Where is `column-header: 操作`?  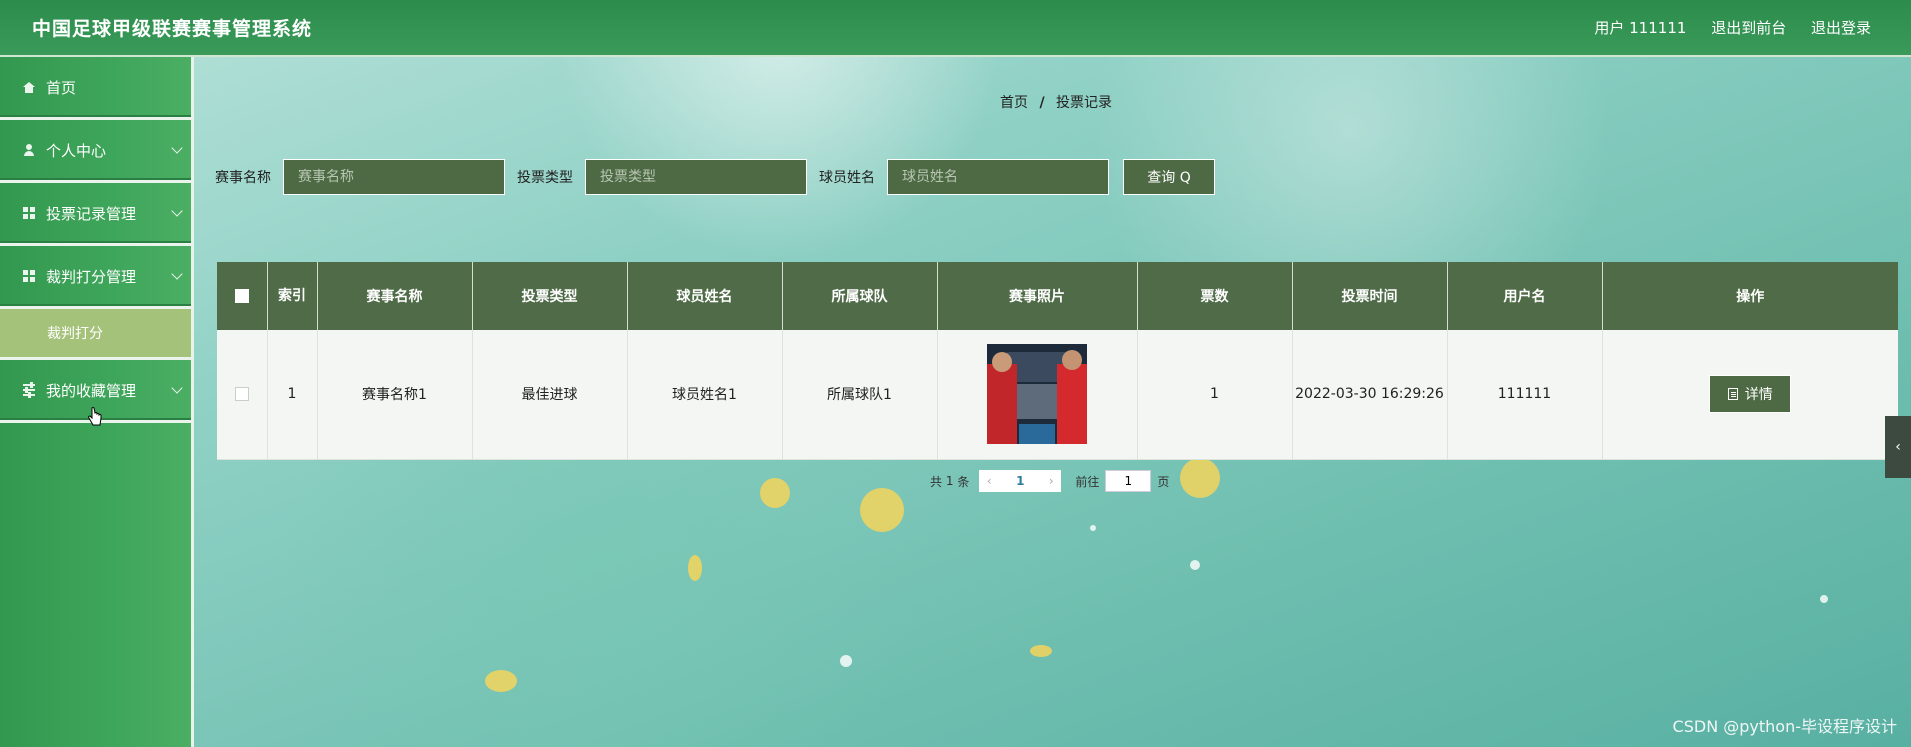
column-header: 操作 is located at coordinates (1750, 297).